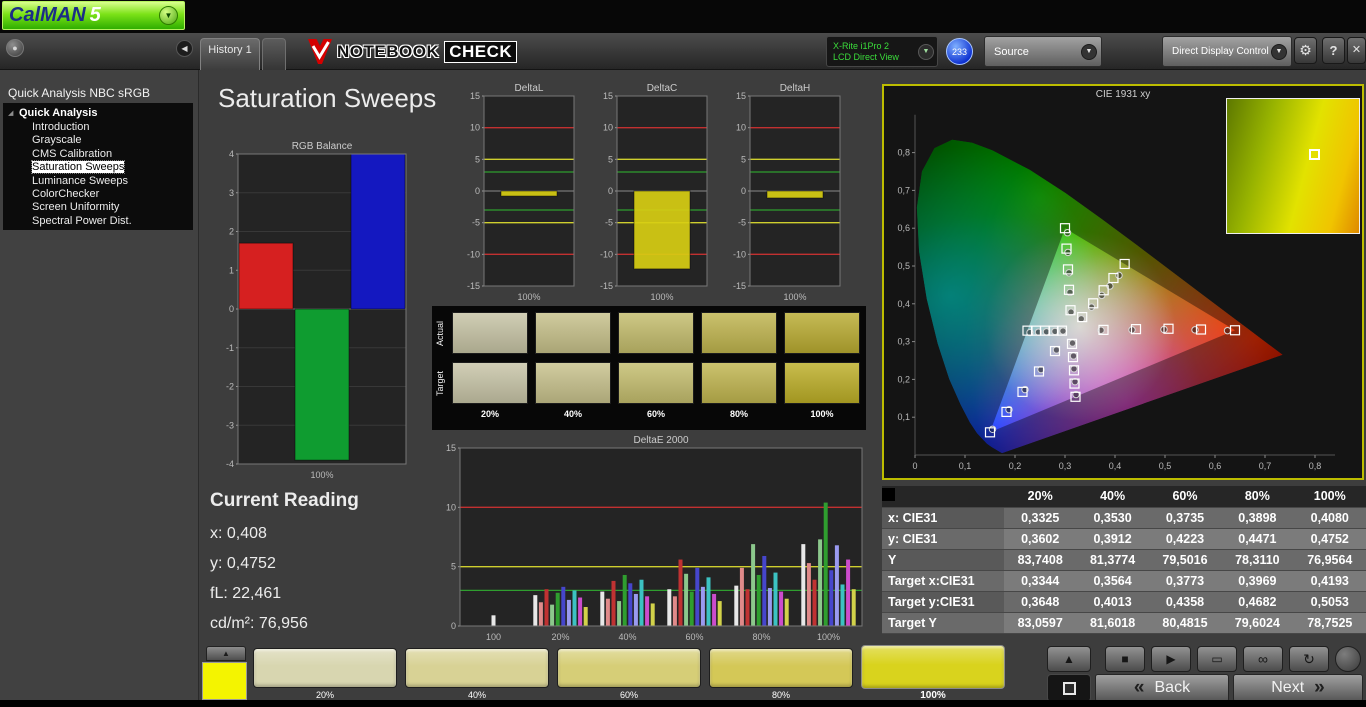 The image size is (1366, 707). I want to click on sidebar-item-introduction: Introduction, so click(98, 127).